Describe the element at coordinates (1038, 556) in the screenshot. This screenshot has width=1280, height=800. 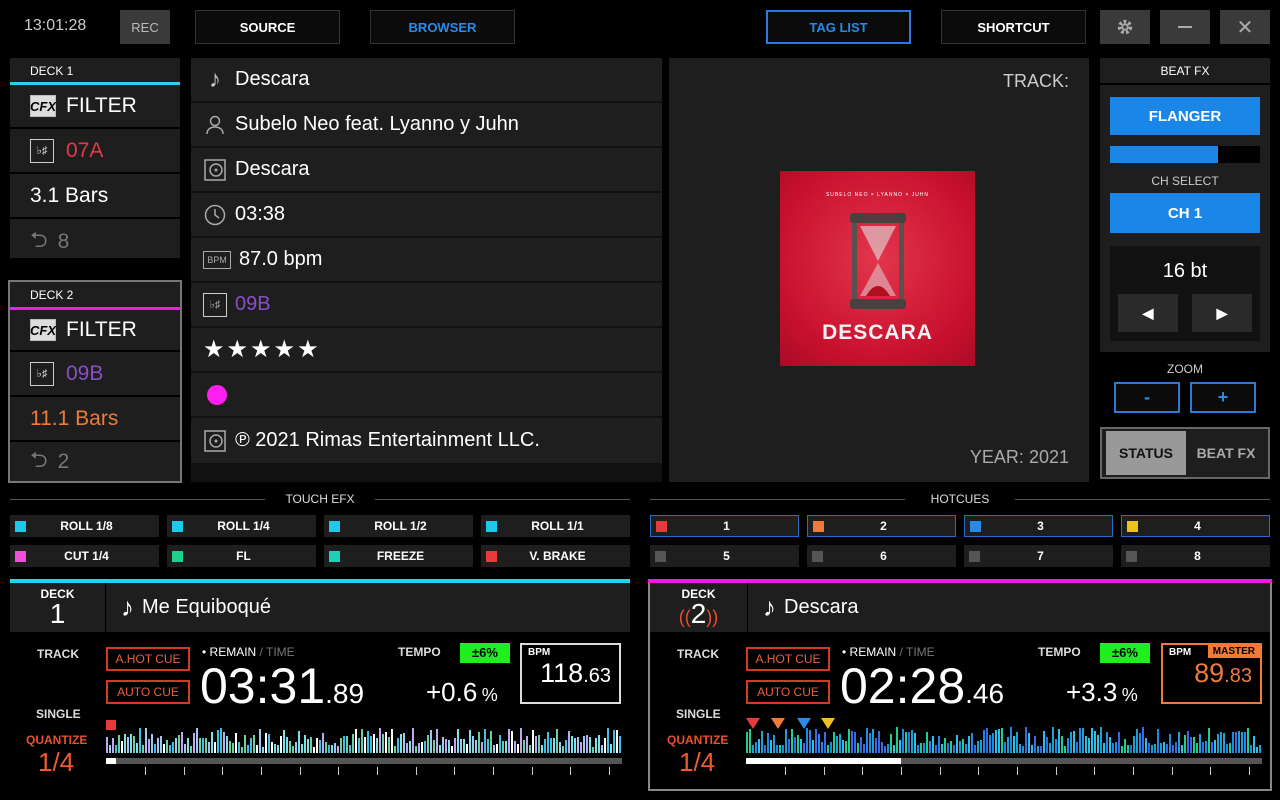
I see `hotcue-pad-7: 7` at that location.